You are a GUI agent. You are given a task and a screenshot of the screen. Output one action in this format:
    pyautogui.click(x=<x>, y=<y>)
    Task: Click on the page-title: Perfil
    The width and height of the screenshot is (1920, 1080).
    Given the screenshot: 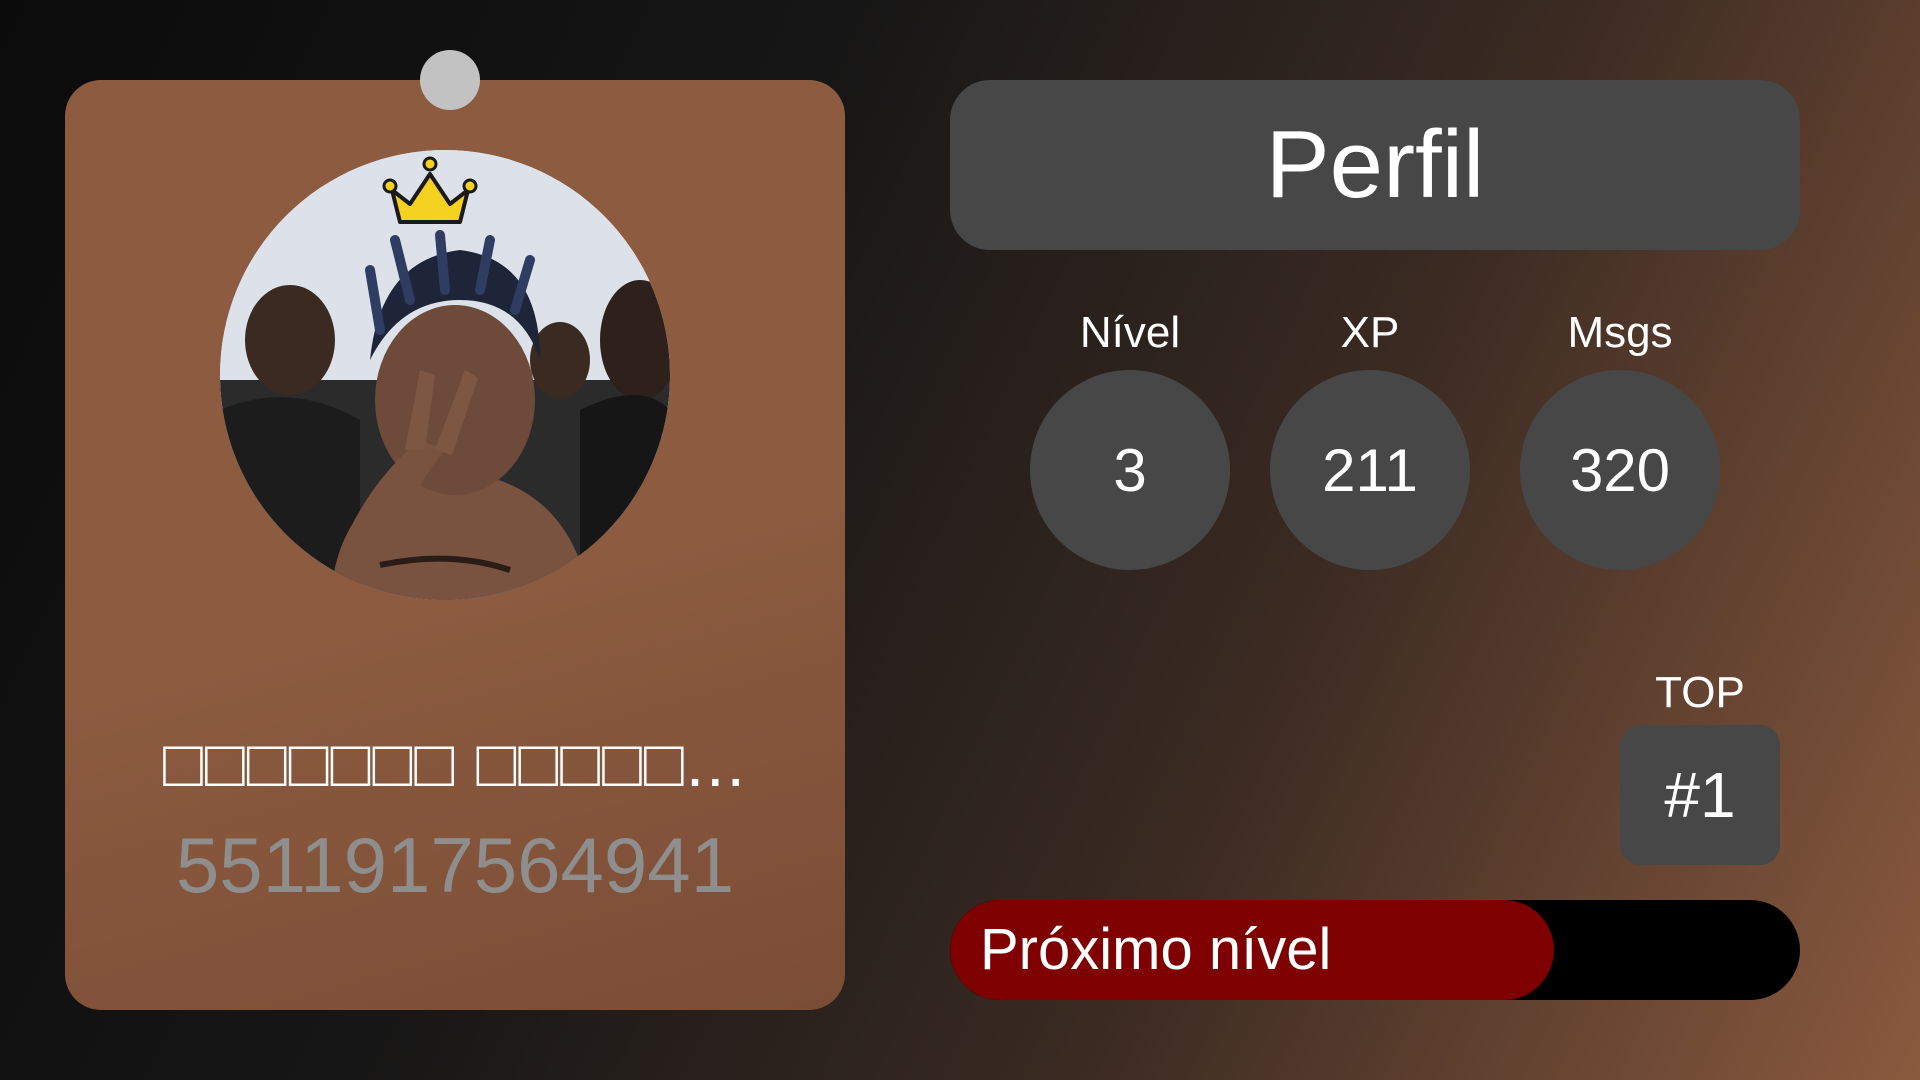 What is the action you would take?
    pyautogui.click(x=1375, y=164)
    